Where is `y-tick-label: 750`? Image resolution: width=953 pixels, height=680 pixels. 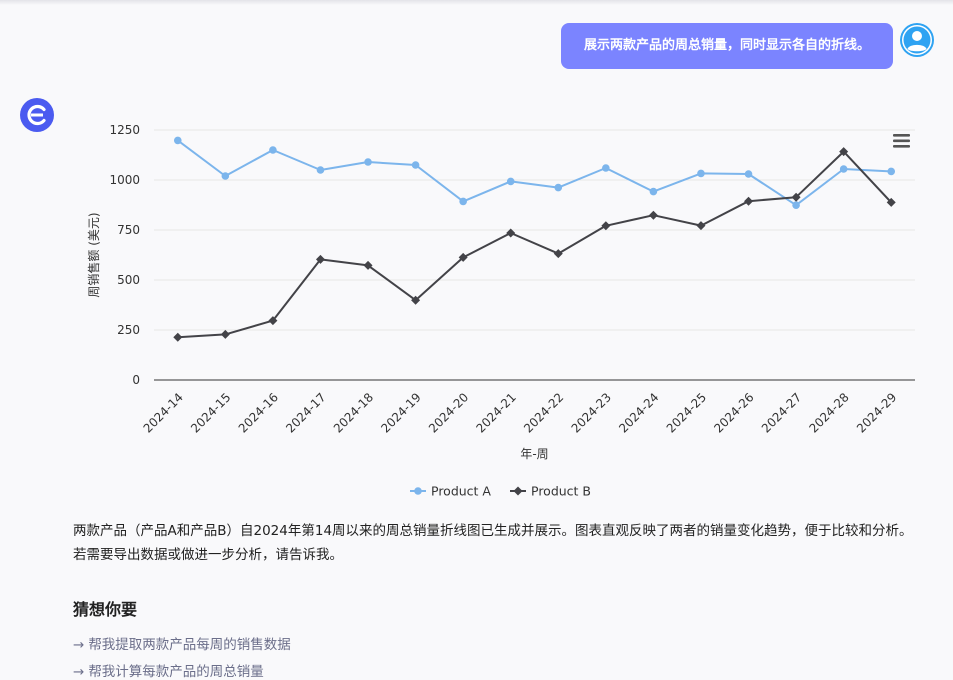
y-tick-label: 750 is located at coordinates (128, 230).